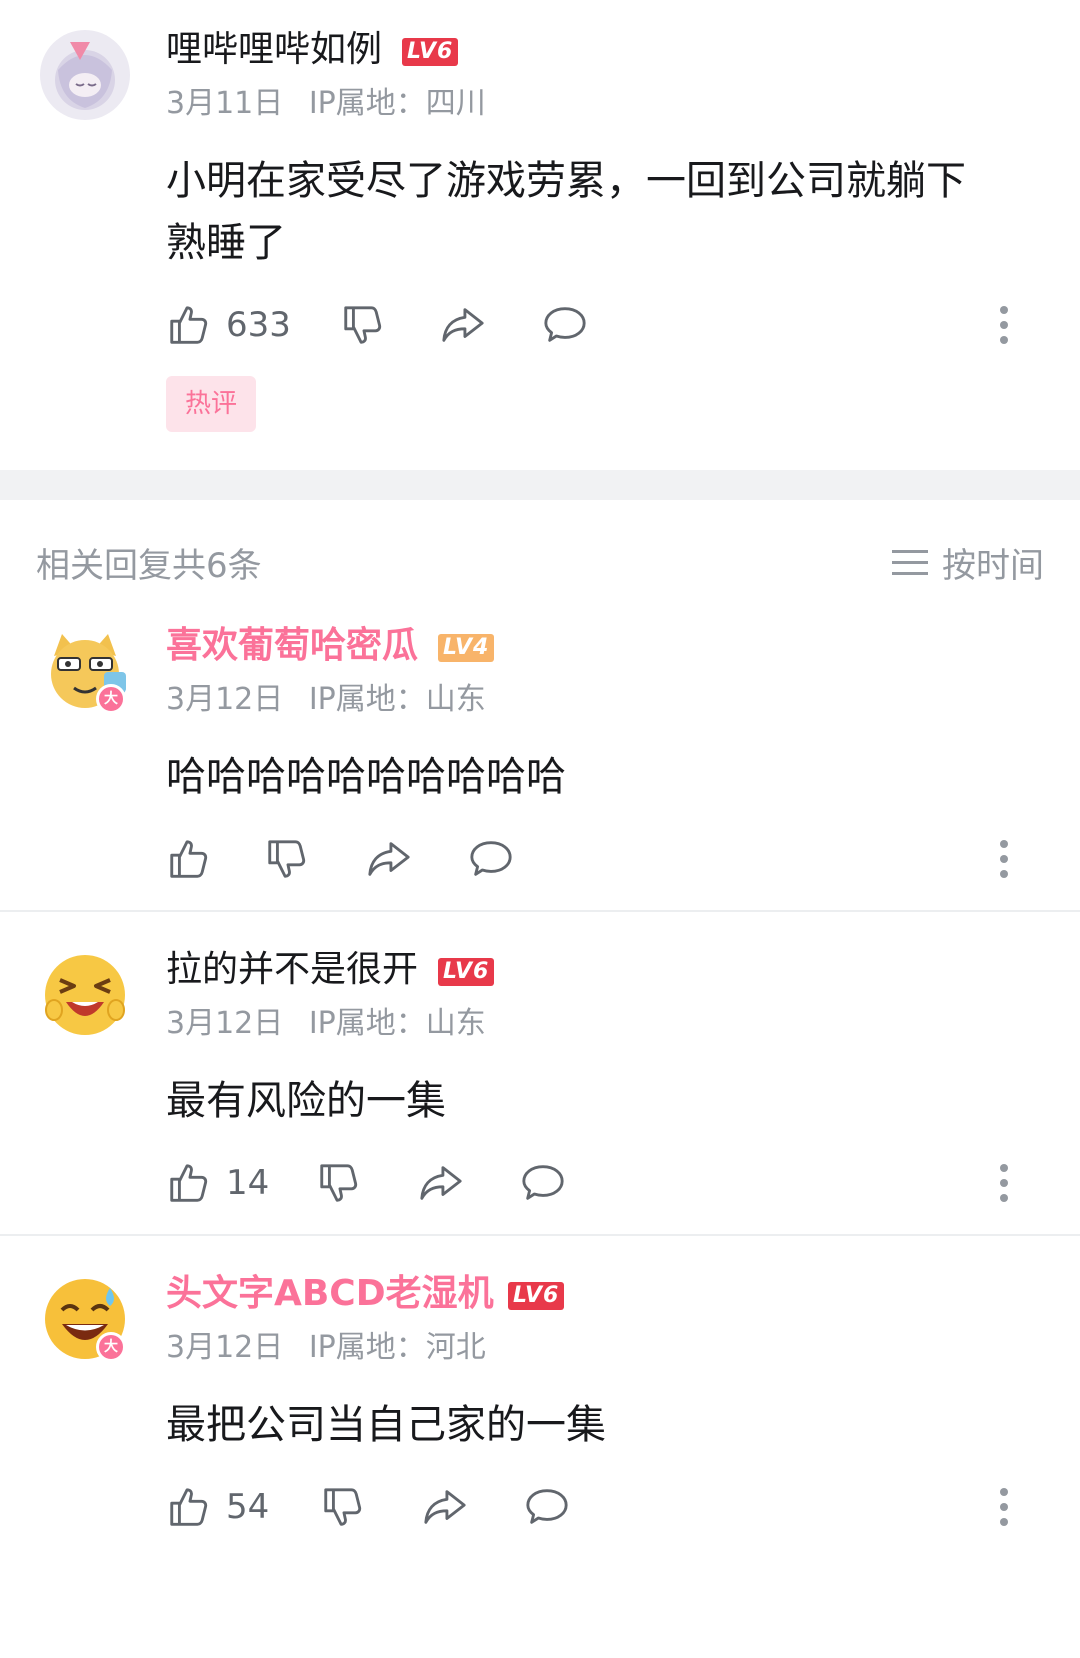  What do you see at coordinates (606, 325) in the screenshot?
I see `comment-actions: 633` at bounding box center [606, 325].